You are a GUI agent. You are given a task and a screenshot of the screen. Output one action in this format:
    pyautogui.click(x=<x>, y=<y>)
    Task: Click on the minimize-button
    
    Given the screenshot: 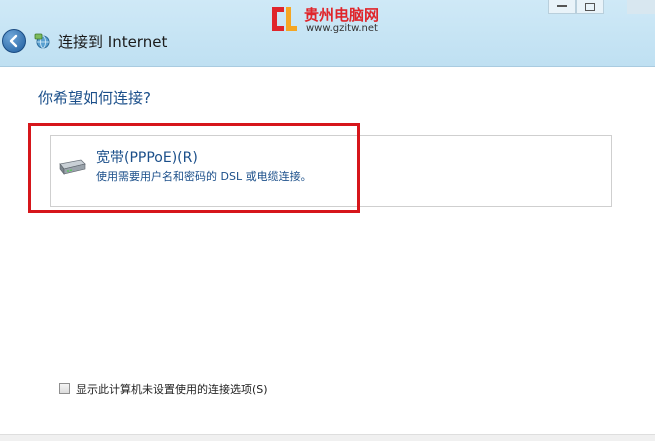 What is the action you would take?
    pyautogui.click(x=562, y=7)
    